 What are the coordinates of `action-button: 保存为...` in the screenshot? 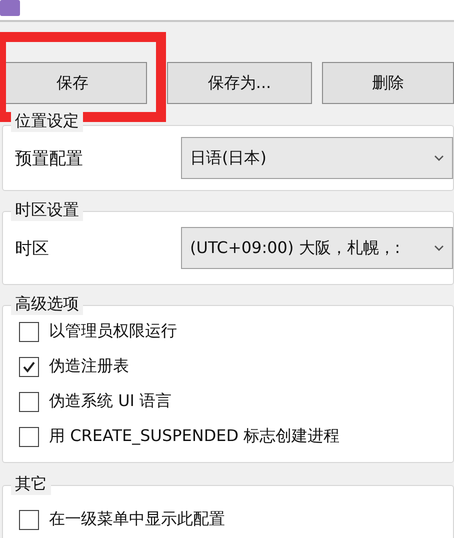 It's located at (239, 83).